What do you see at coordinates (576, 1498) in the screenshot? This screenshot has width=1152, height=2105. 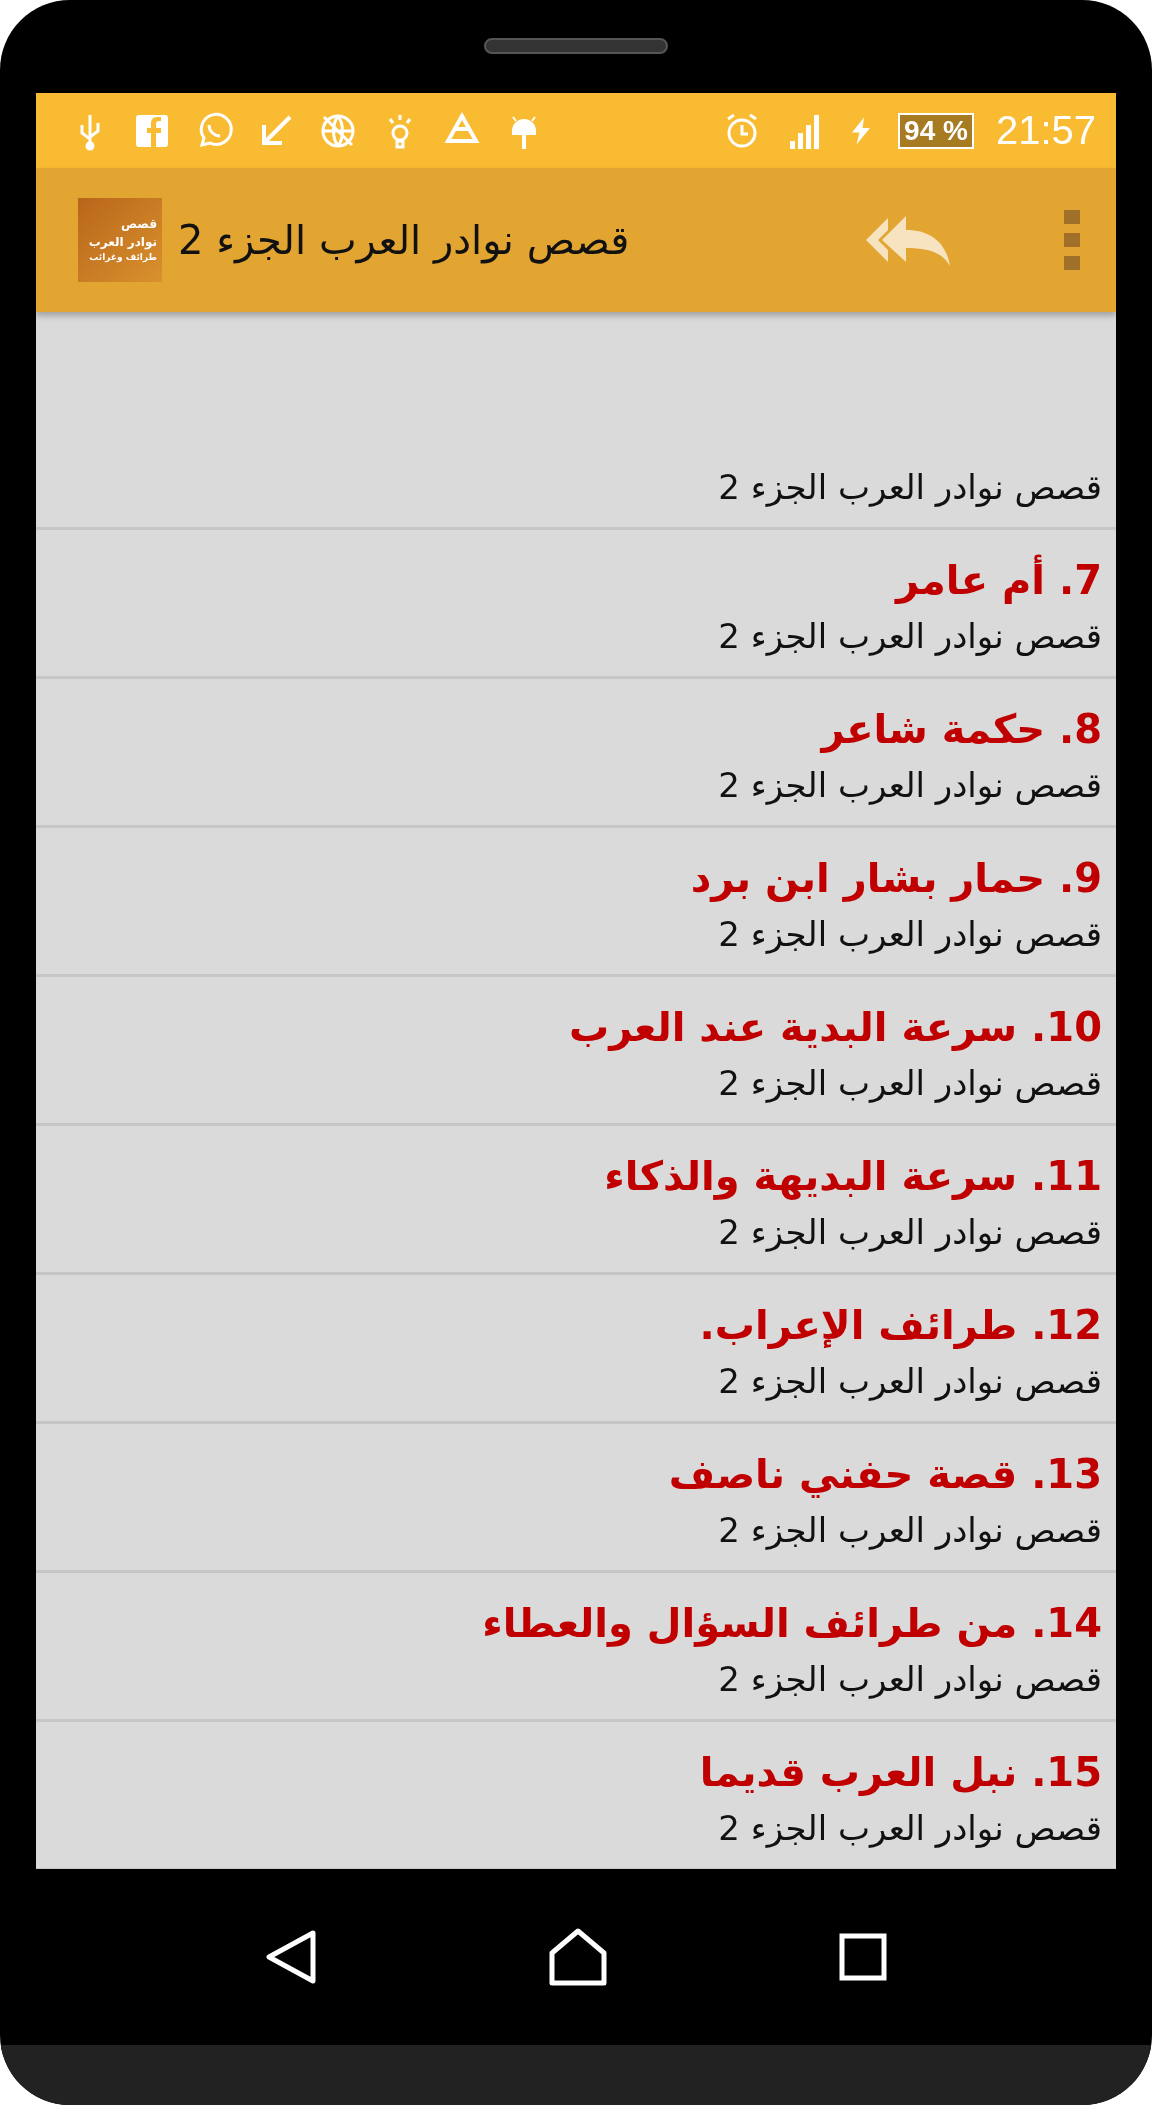 I see `list-item: 13. قصة حفني ناصف قصص نوادر العرب الجزء 2` at bounding box center [576, 1498].